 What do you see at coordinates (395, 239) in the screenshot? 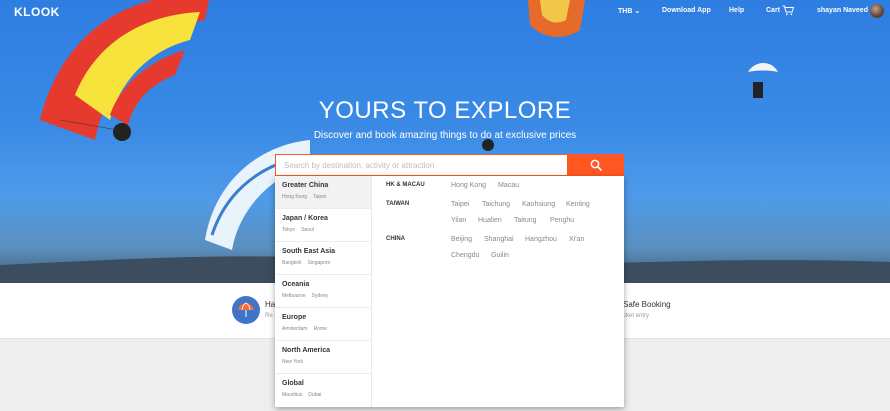
I see `country-label-china: CHINA` at bounding box center [395, 239].